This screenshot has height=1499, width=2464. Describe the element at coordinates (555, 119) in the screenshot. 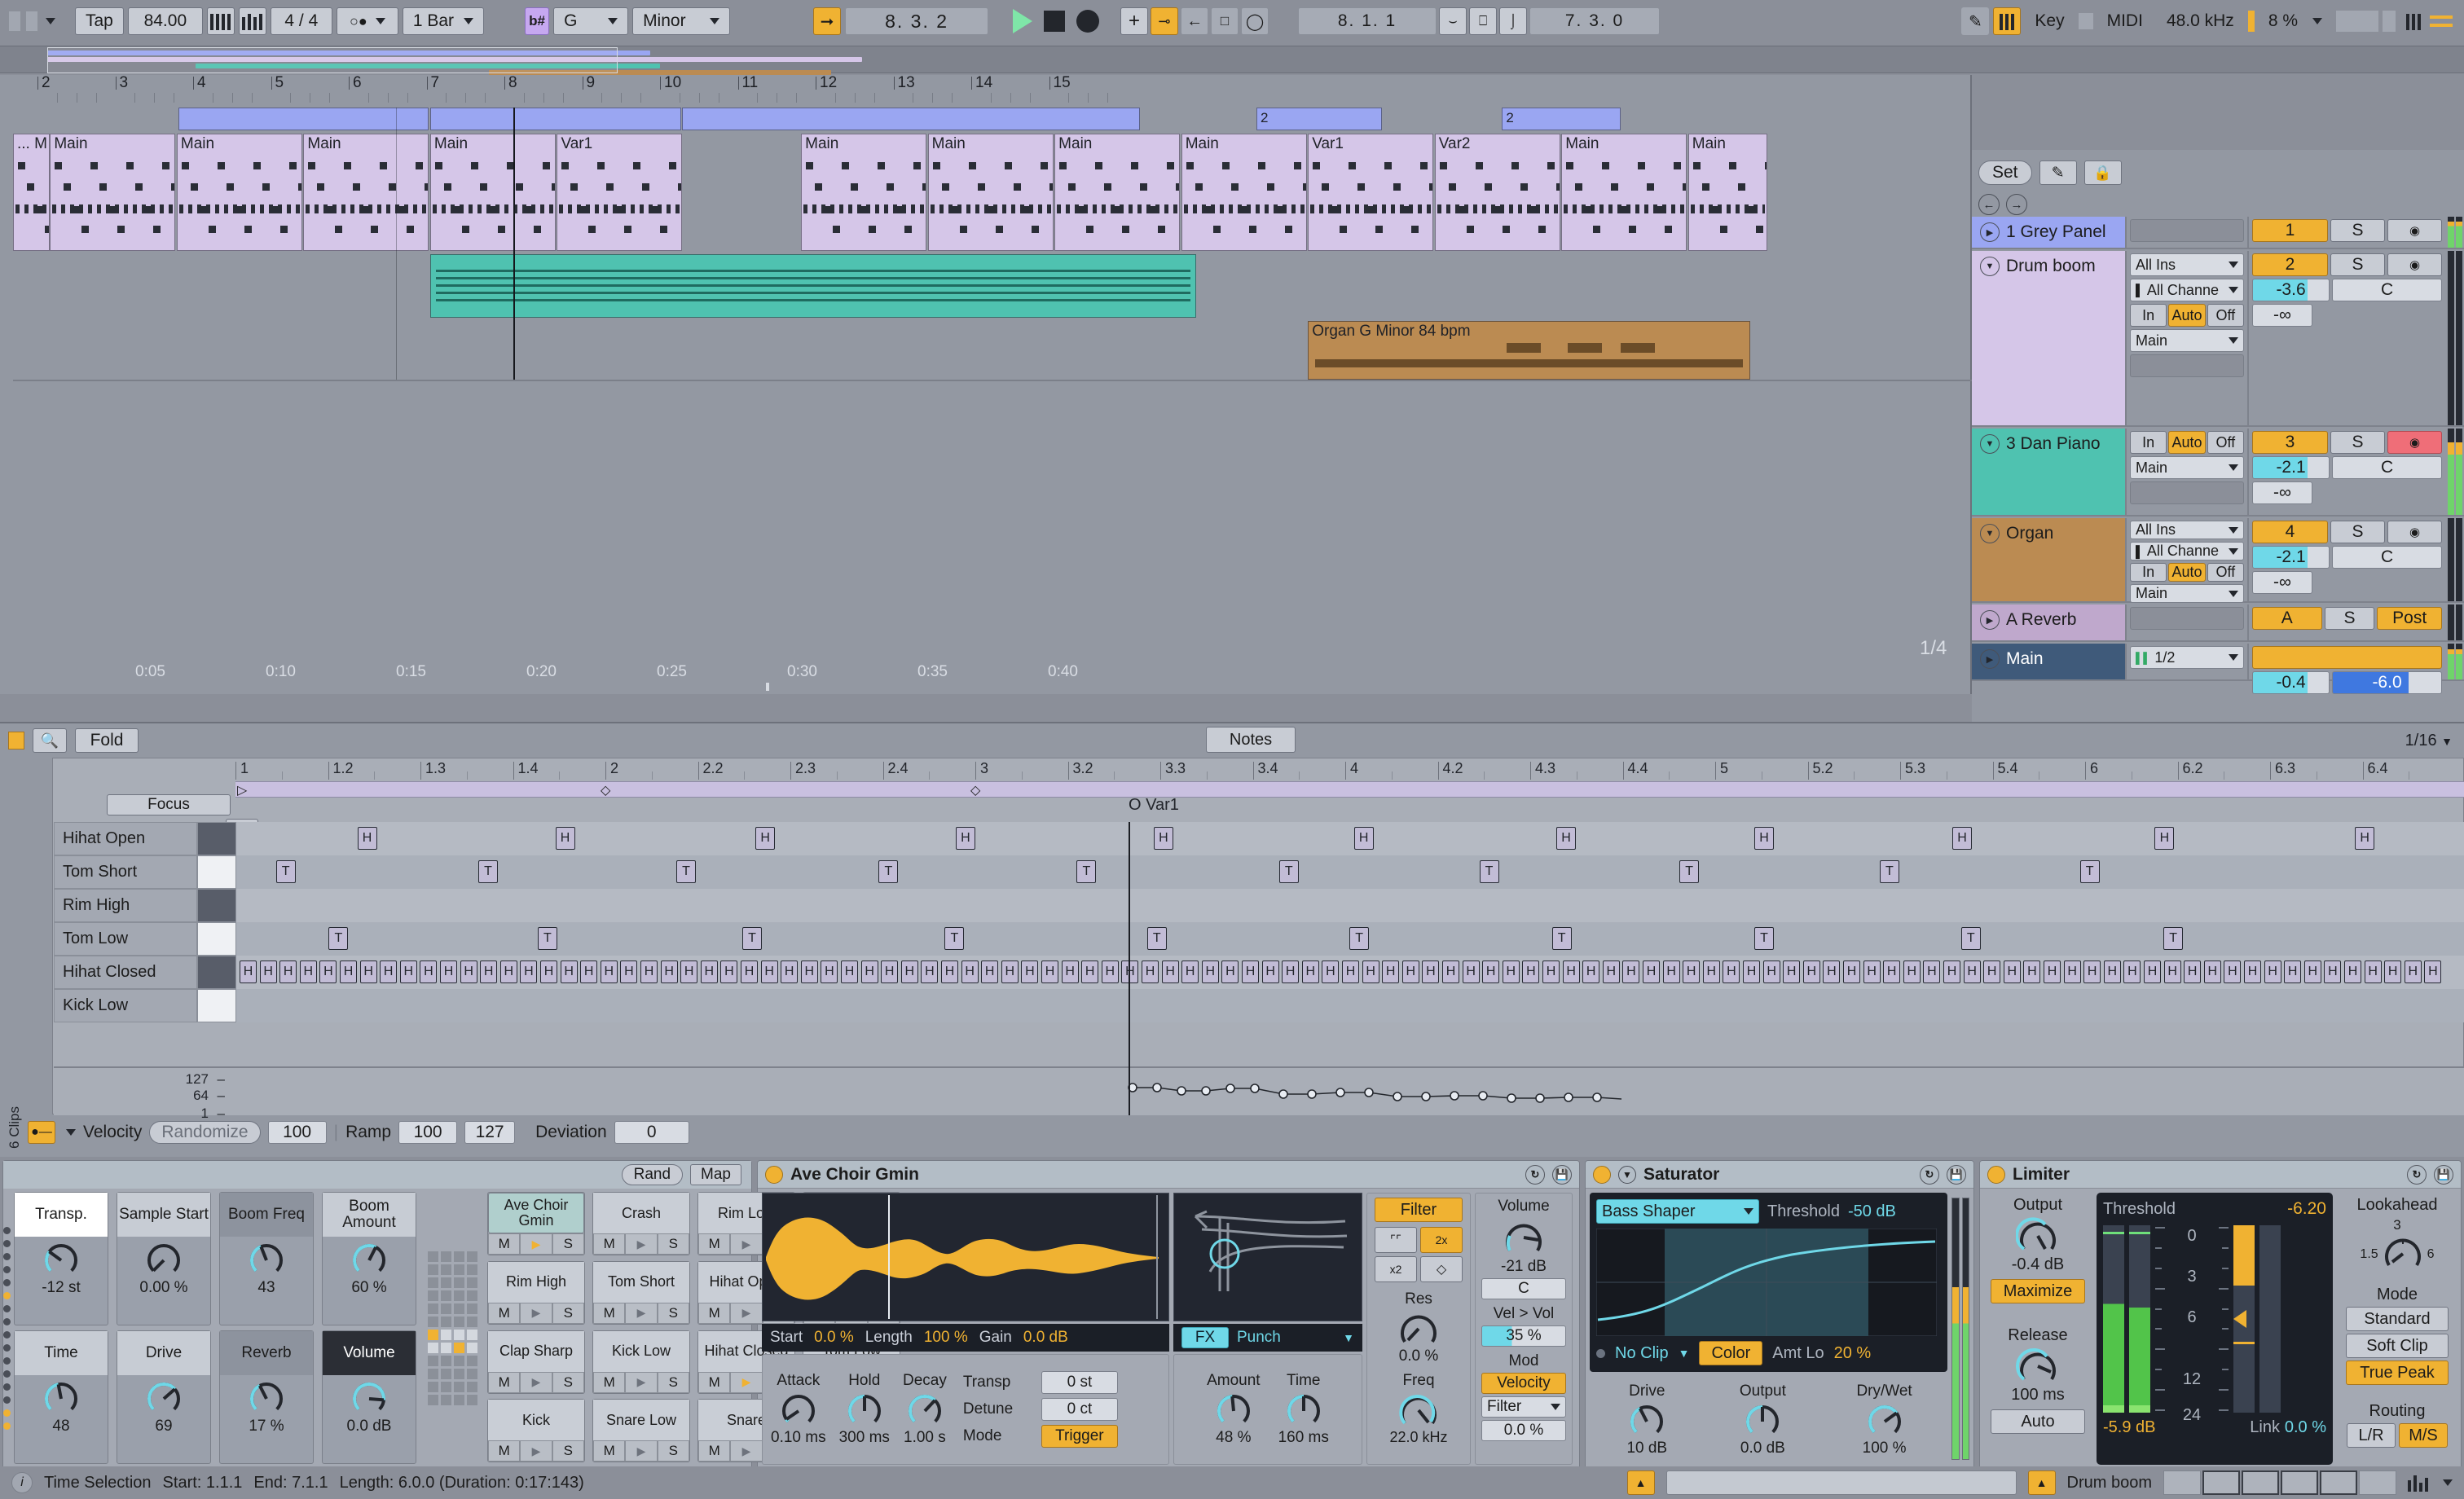

I see `arrangement-clip` at that location.